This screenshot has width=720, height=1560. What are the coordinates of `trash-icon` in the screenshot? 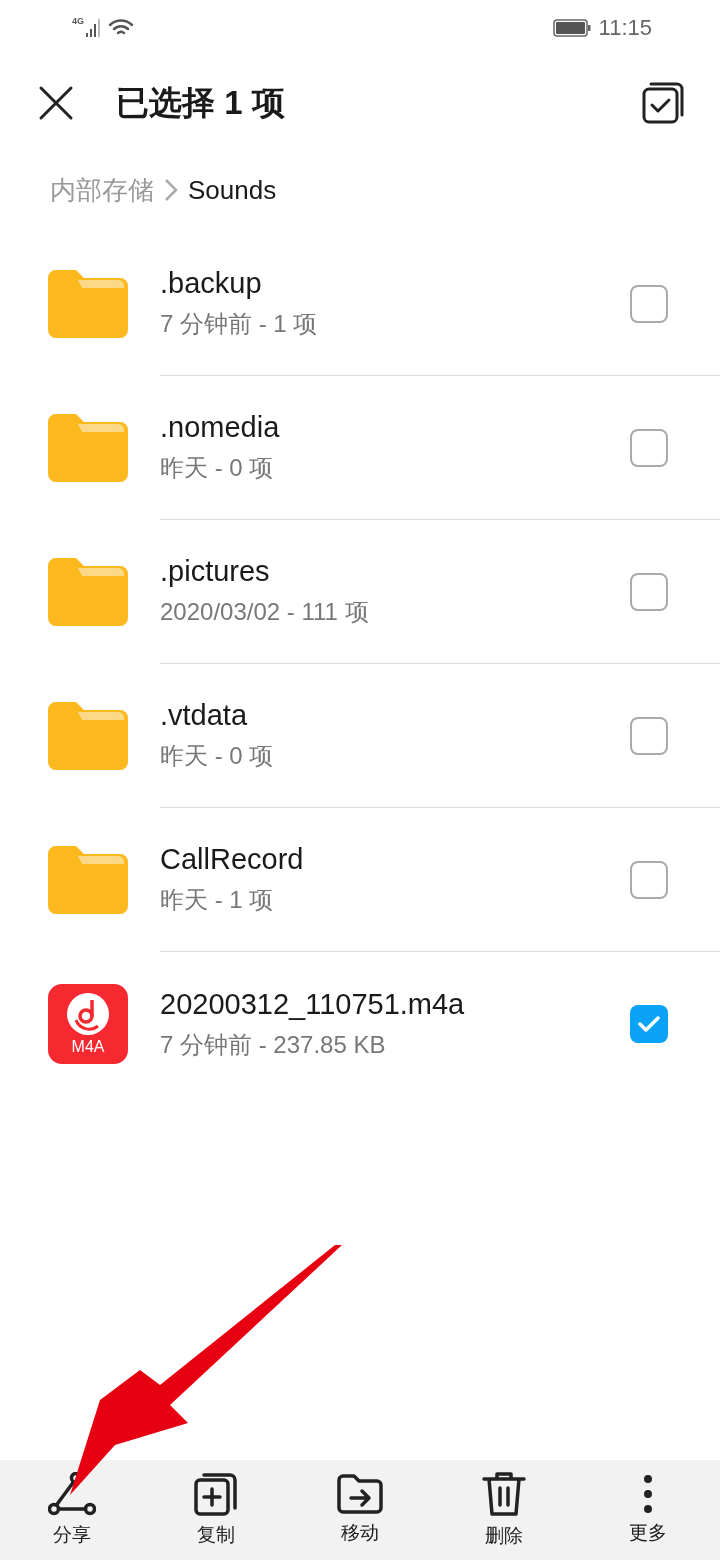 It's located at (504, 1494).